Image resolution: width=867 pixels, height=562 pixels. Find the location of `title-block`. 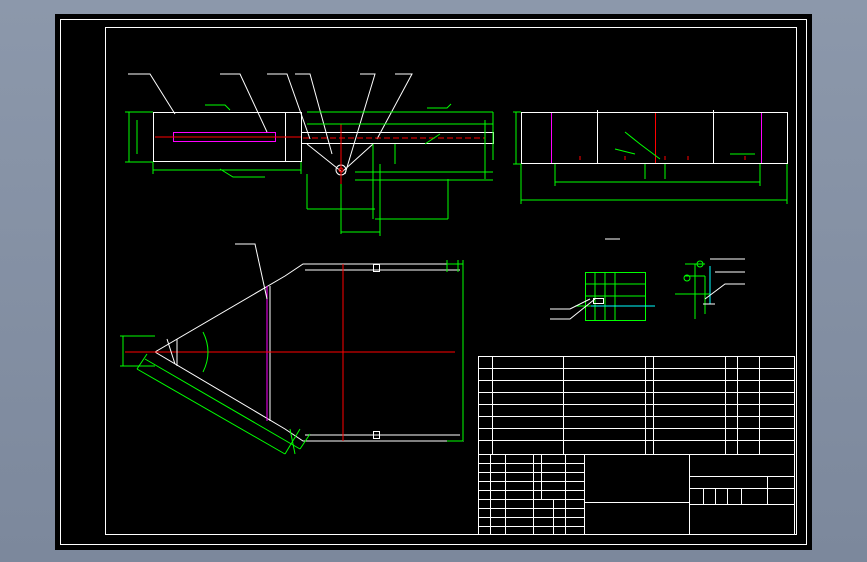

title-block is located at coordinates (636, 445).